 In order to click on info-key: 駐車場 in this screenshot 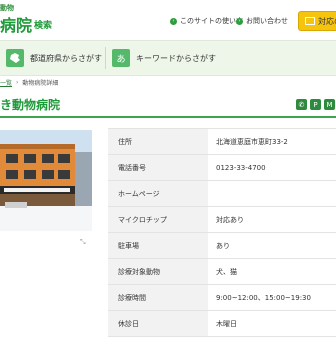, I will do `click(158, 245)`.